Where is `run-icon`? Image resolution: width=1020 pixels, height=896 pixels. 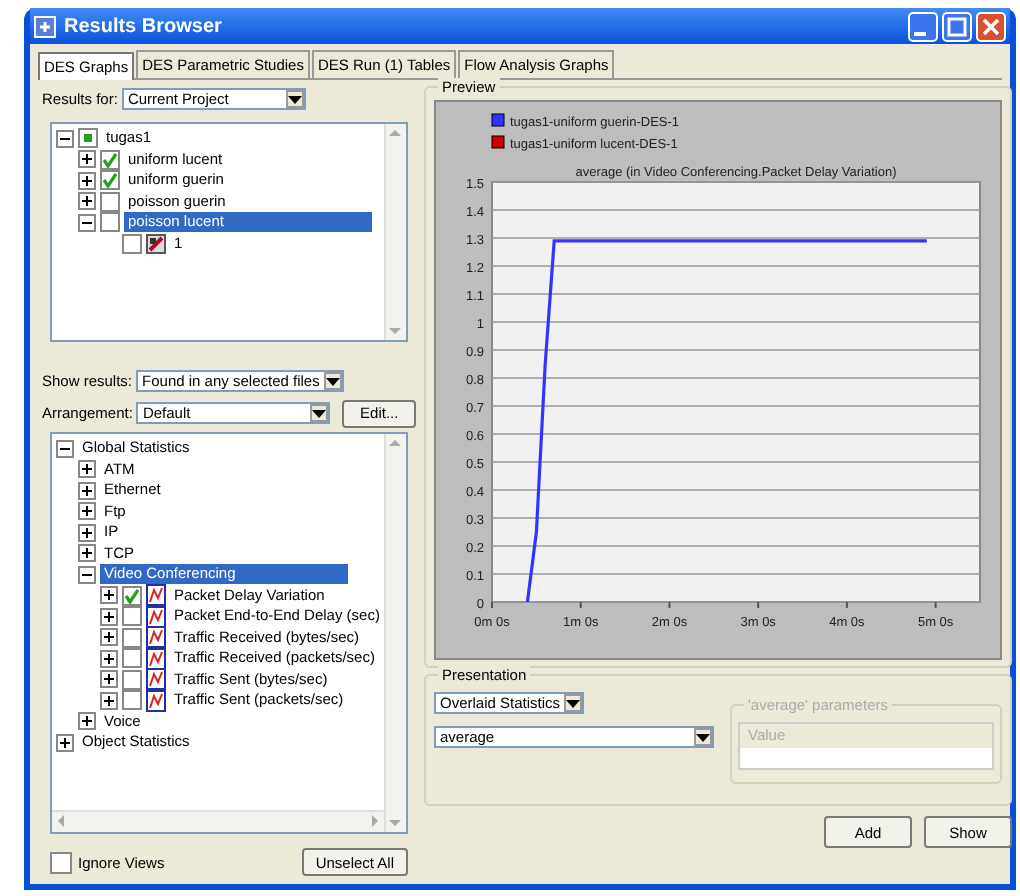
run-icon is located at coordinates (156, 243).